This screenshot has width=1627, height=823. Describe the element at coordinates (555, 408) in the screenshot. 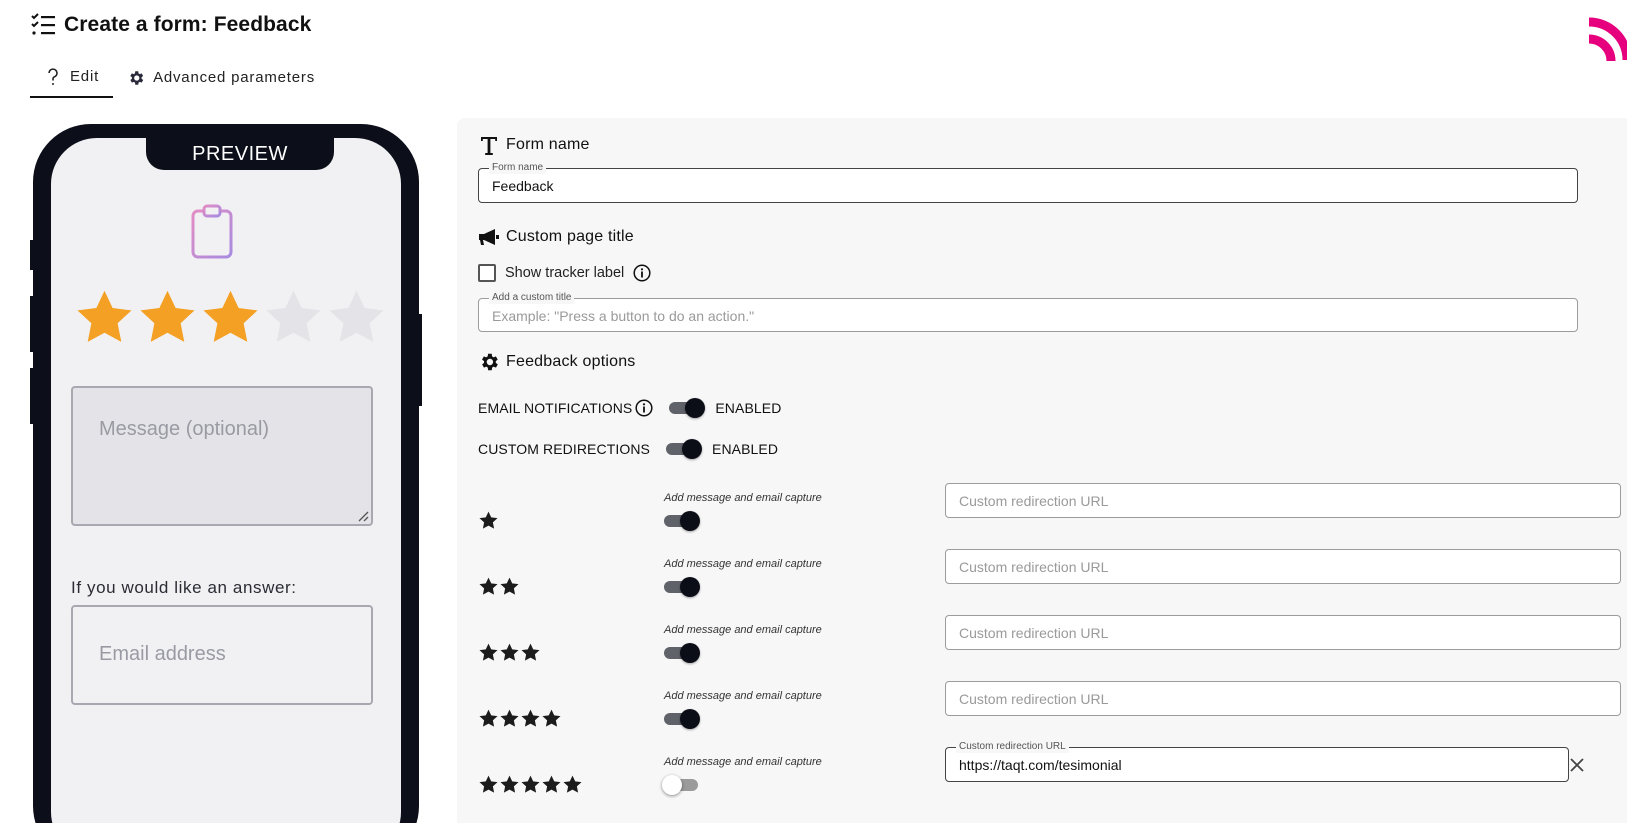

I see `email-notifications-label: EMAIL NOTIFICATIONS` at that location.